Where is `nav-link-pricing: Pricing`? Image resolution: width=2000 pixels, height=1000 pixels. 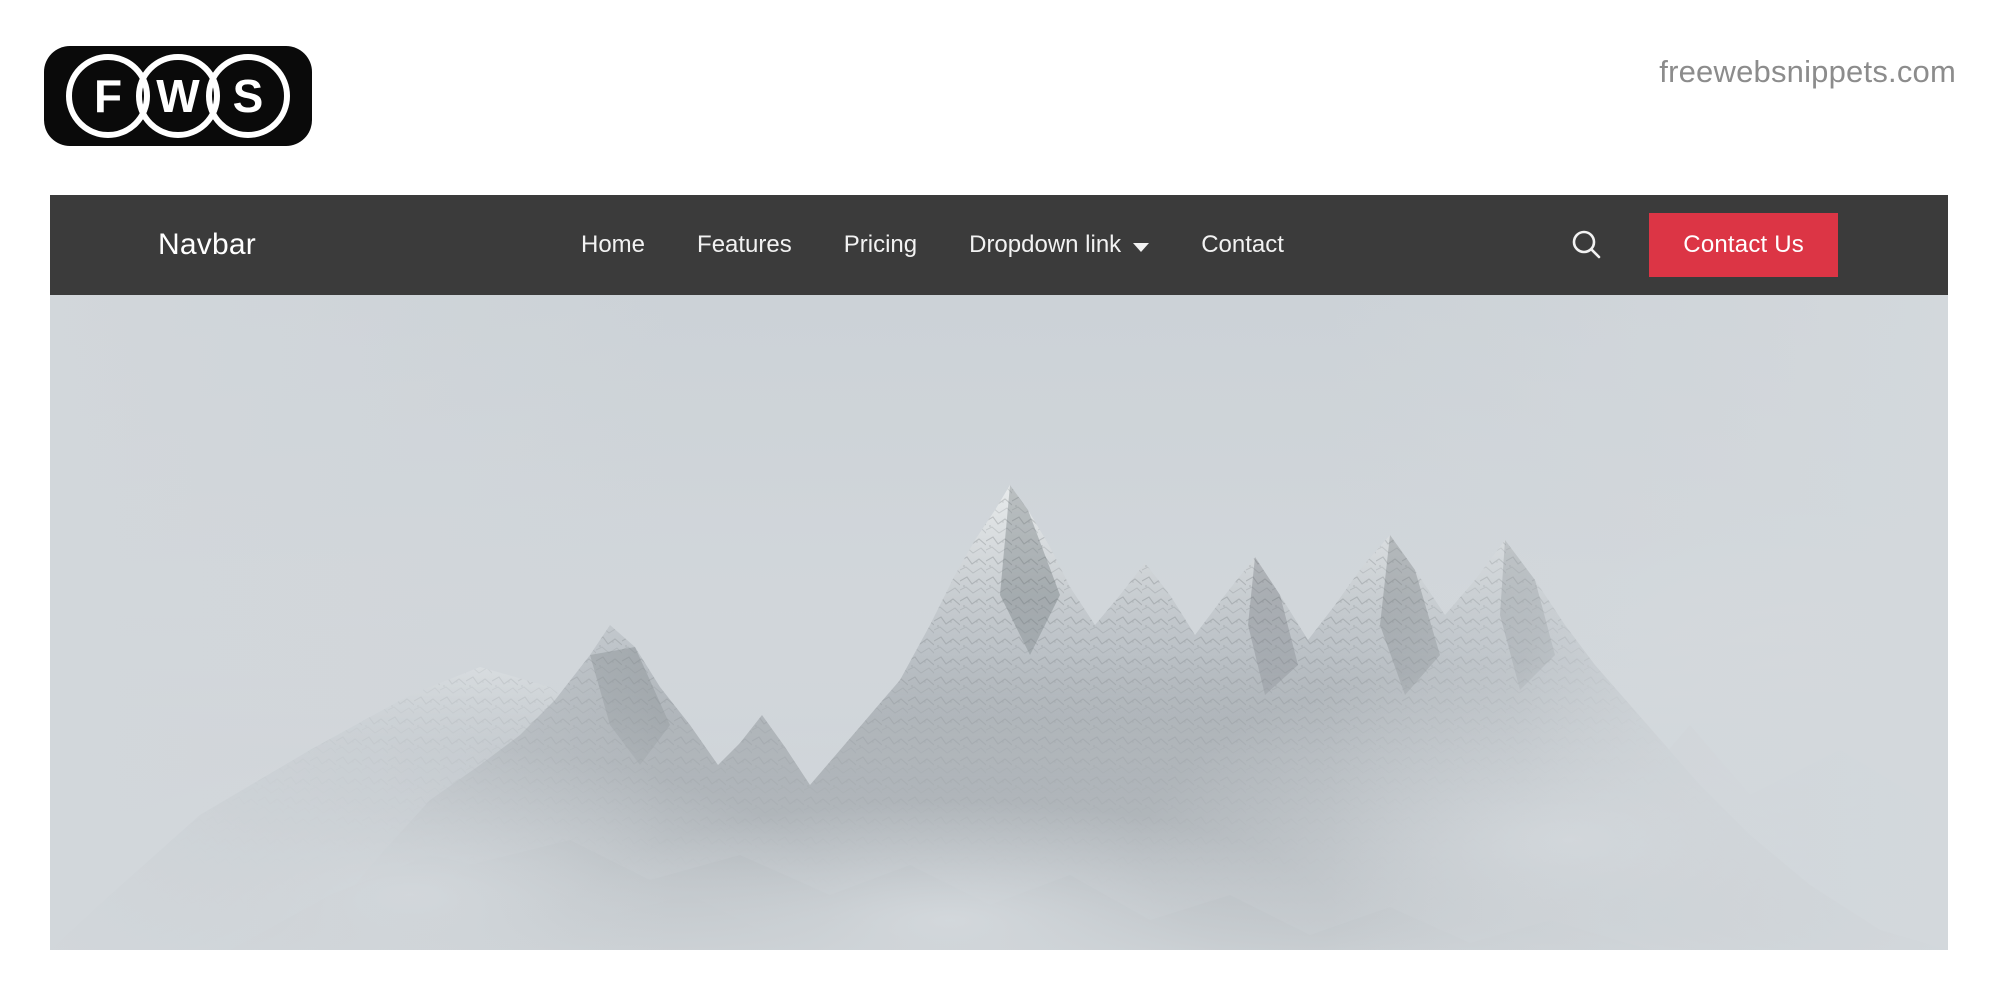 nav-link-pricing: Pricing is located at coordinates (880, 245).